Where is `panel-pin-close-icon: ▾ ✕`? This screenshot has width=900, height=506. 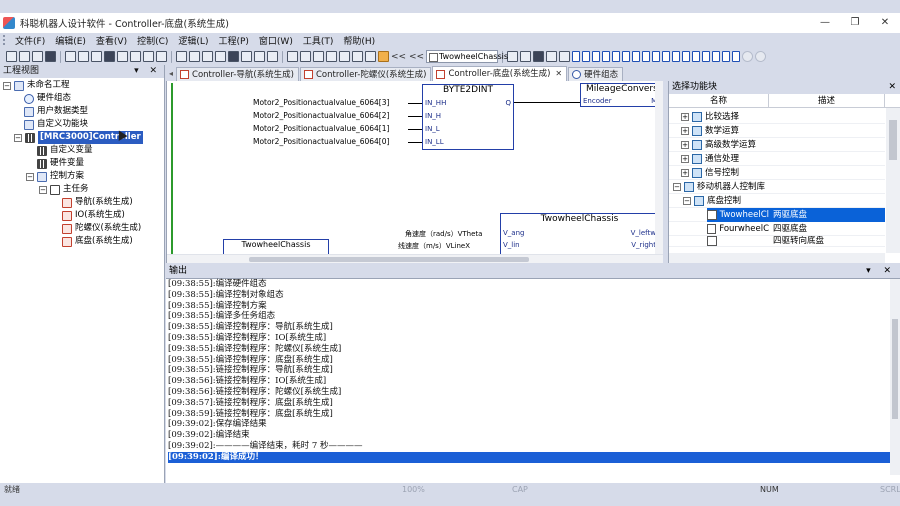
panel-pin-close-icon: ▾ ✕ is located at coordinates (881, 271).